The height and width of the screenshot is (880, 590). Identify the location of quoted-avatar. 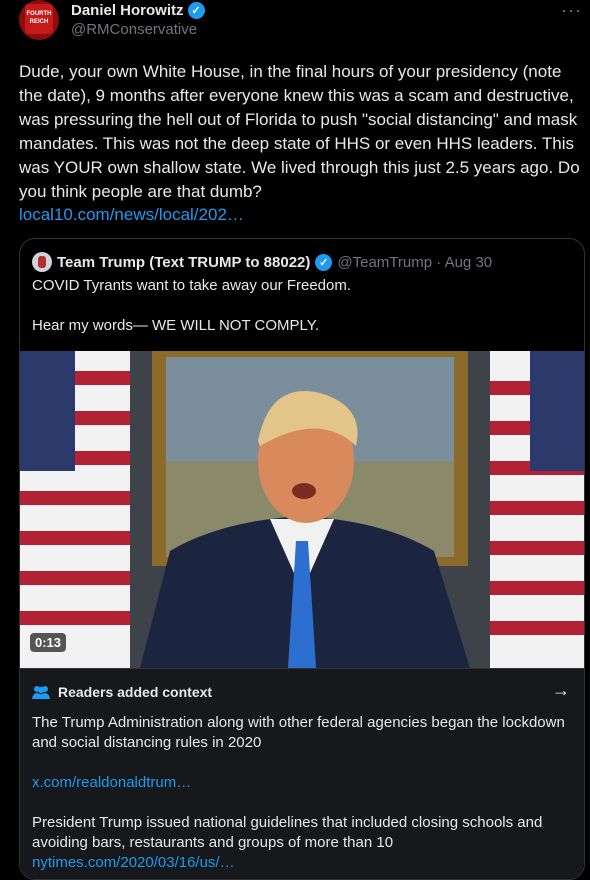
(42, 262).